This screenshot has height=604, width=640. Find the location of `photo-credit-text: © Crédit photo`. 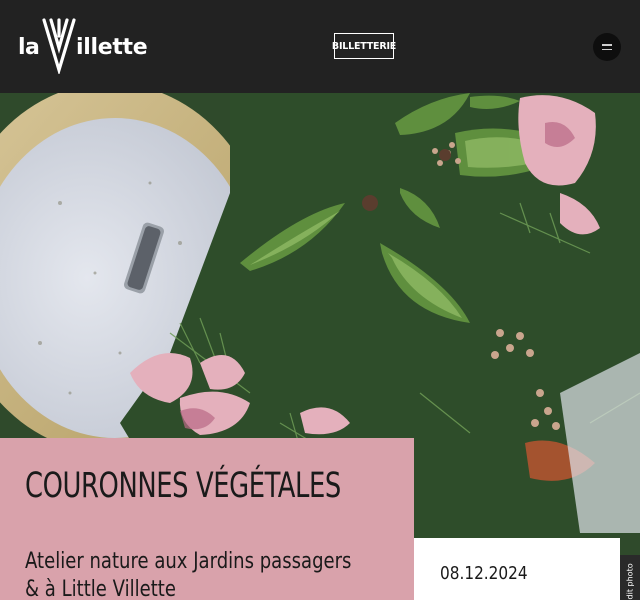

photo-credit-text: © Crédit photo is located at coordinates (630, 581).